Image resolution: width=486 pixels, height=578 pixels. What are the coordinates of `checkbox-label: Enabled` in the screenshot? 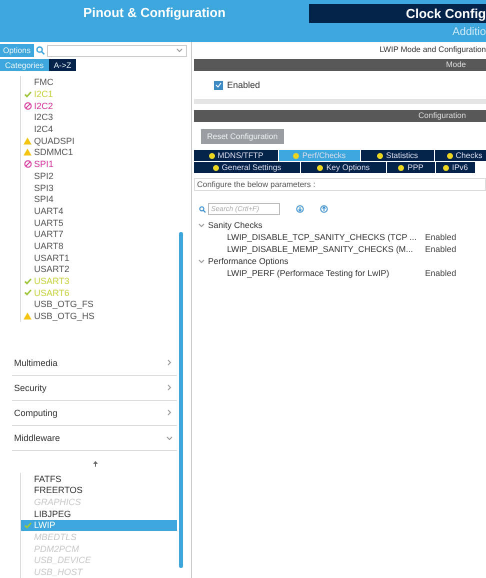 It's located at (243, 85).